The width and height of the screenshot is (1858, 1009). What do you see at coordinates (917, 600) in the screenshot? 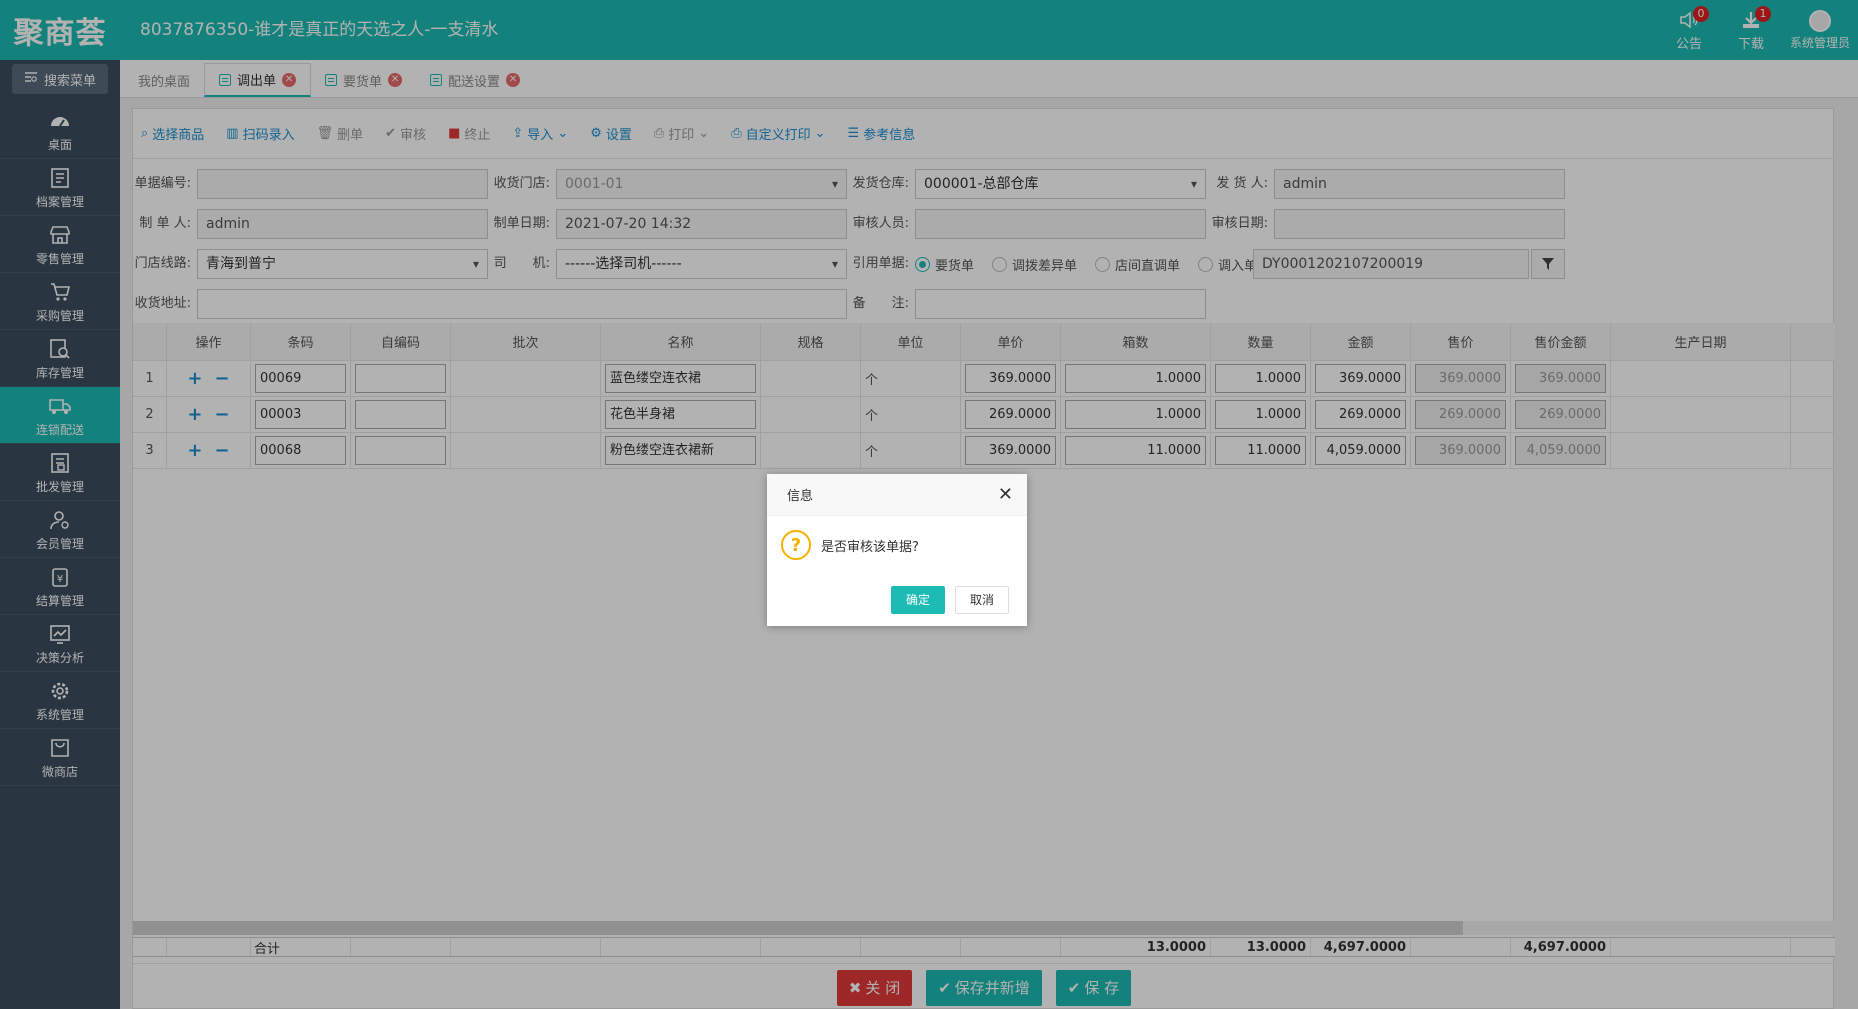
I see `confirm-button: 确定` at bounding box center [917, 600].